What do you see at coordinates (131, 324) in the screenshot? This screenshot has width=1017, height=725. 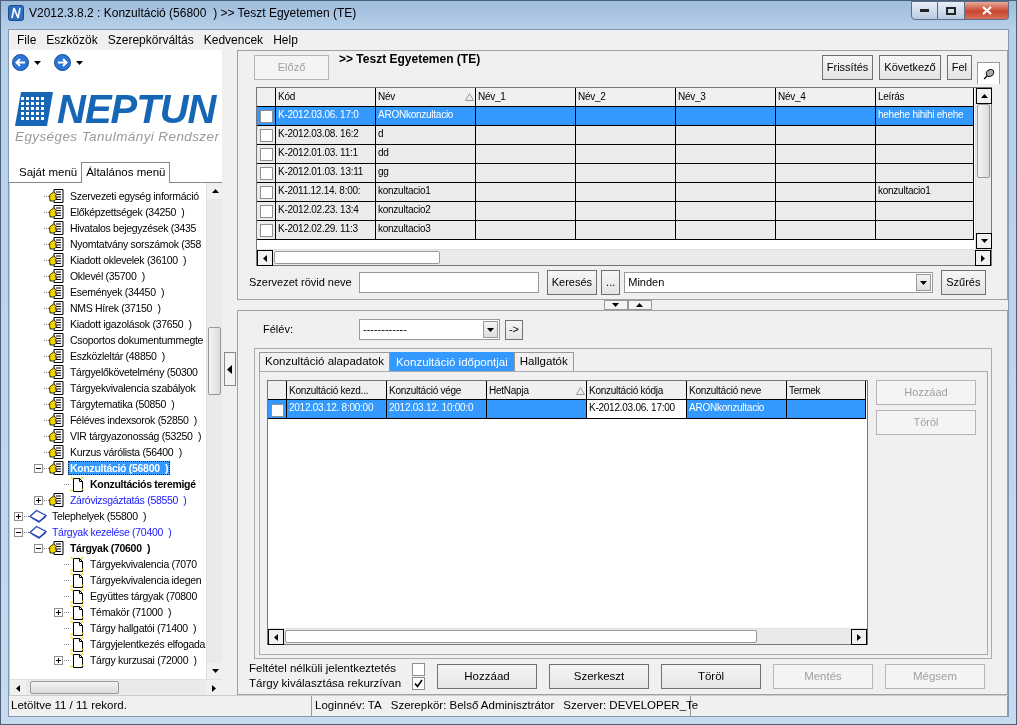 I see `tree-item: Kiadott igazolások (37650 )` at bounding box center [131, 324].